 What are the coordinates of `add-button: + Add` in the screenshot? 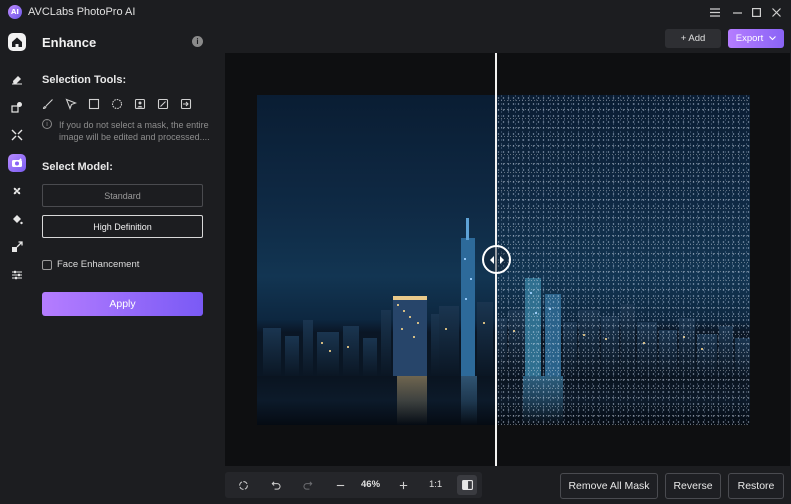 It's located at (693, 38).